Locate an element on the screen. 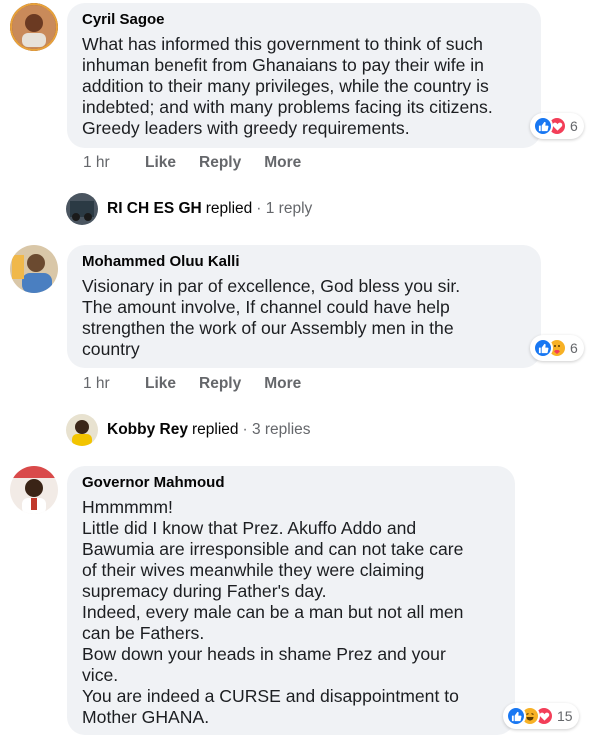 Image resolution: width=600 pixels, height=735 pixels. comment-author: Mohammed Oluu Kalli is located at coordinates (303, 262).